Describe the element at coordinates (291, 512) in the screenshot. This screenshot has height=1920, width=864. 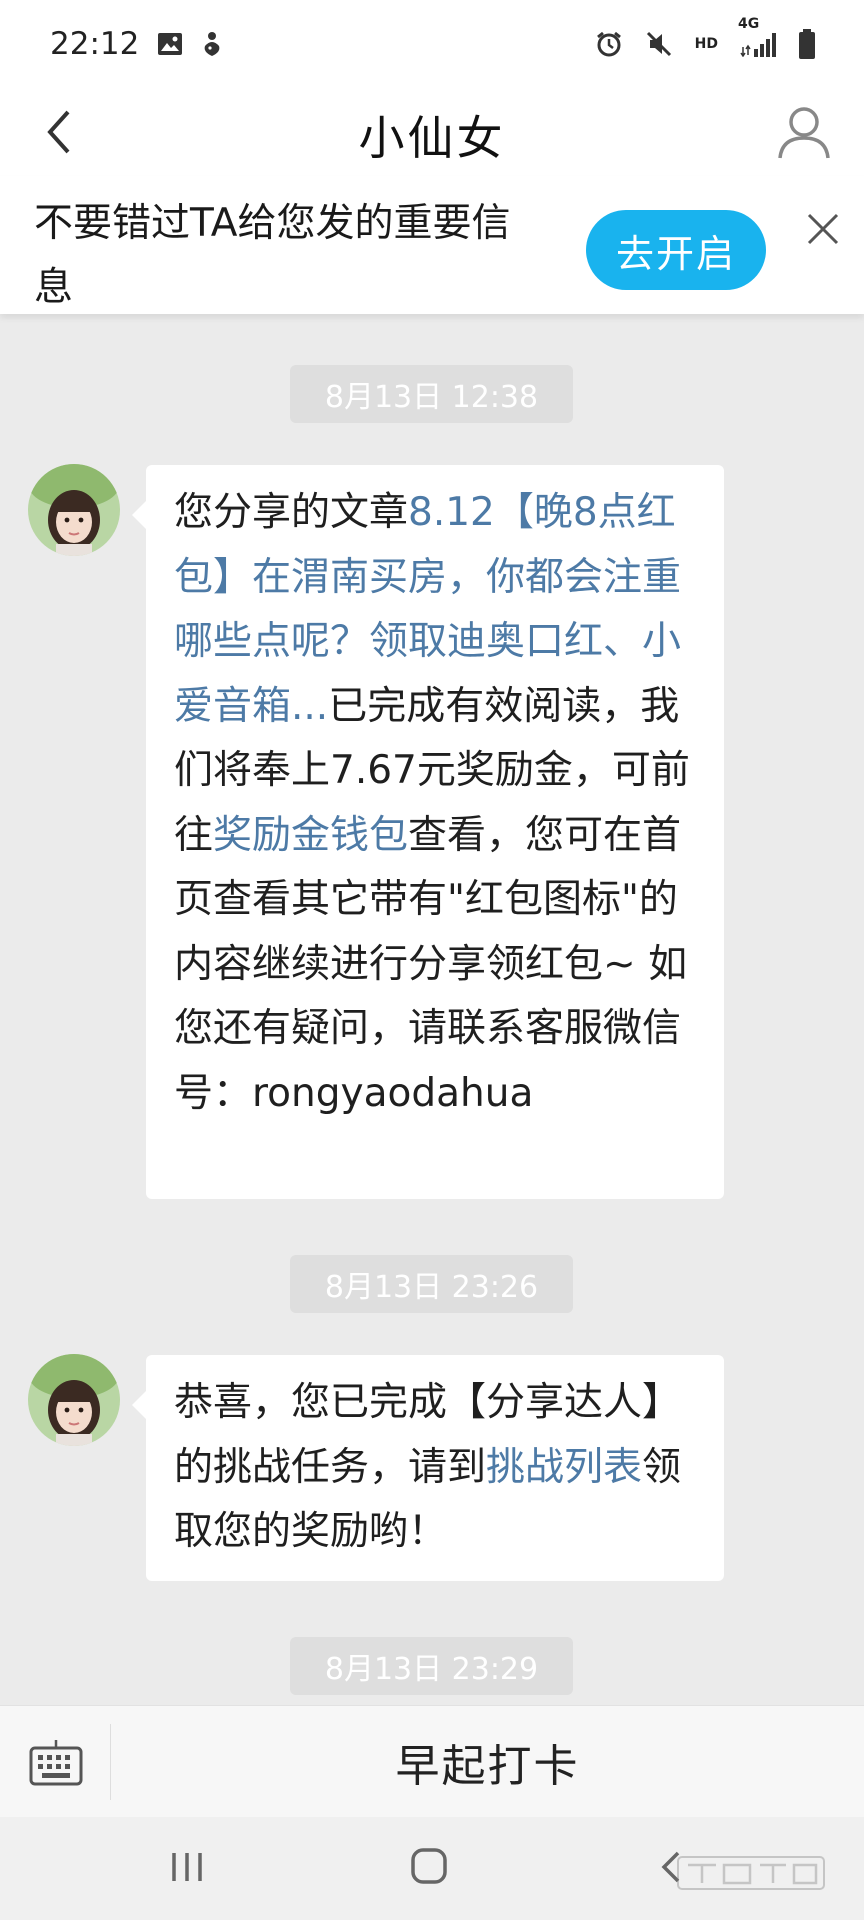
I see `message-text: 您分享的文章` at that location.